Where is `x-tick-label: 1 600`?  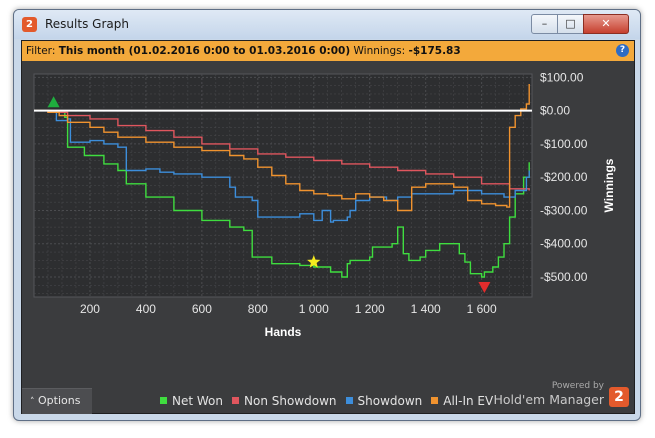
x-tick-label: 1 600 is located at coordinates (482, 309).